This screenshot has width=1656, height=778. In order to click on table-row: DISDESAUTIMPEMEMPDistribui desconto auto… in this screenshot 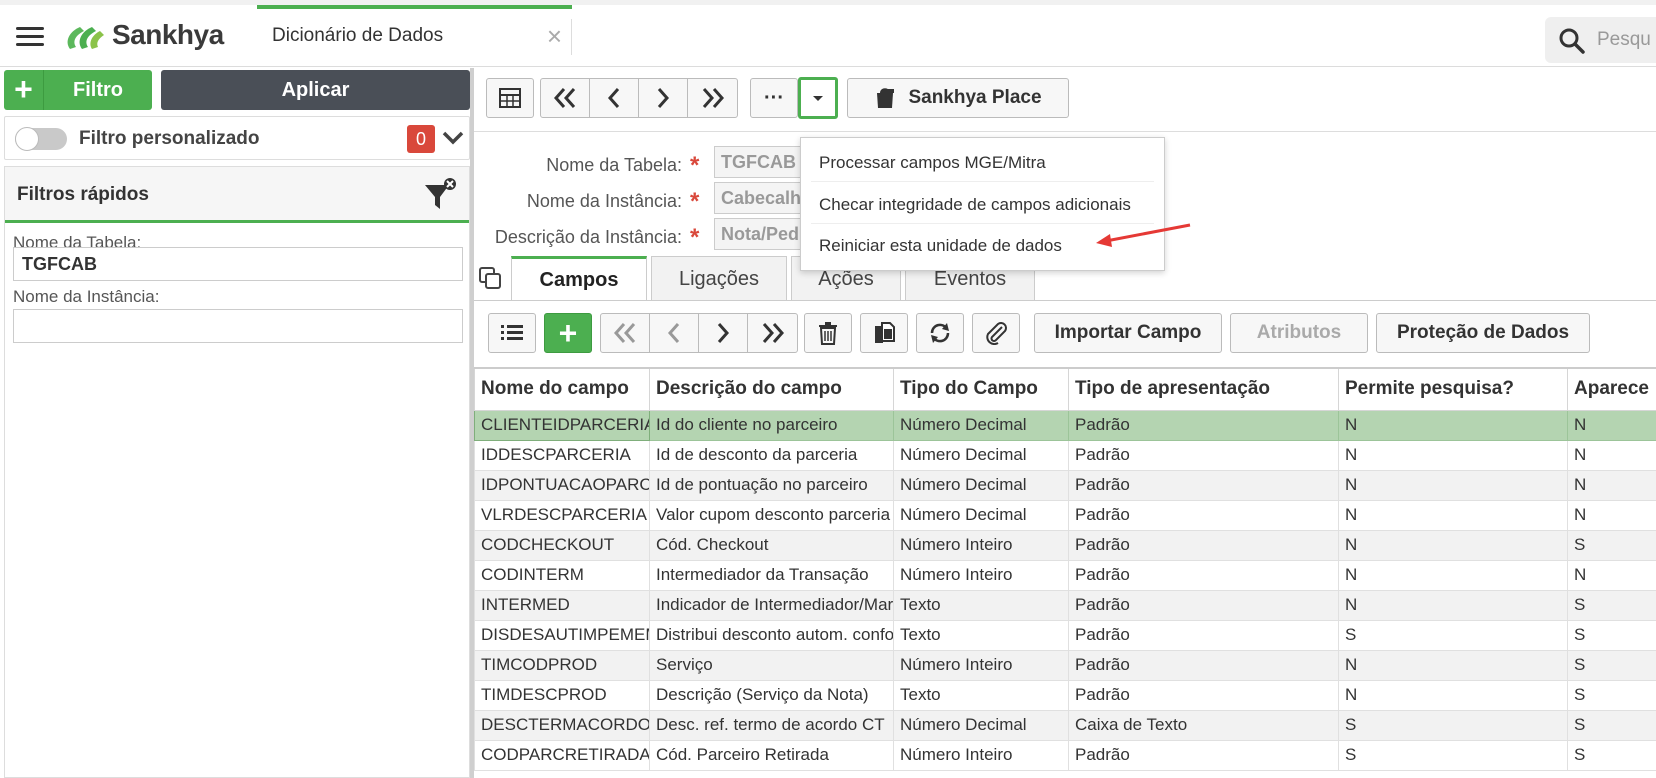, I will do `click(1065, 635)`.